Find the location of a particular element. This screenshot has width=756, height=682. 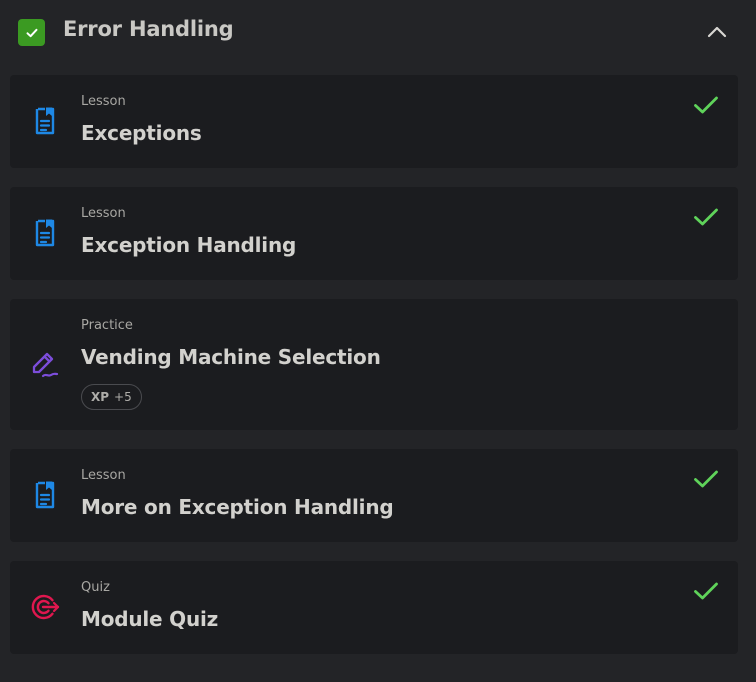

xp-badge: XP +5 is located at coordinates (111, 397).